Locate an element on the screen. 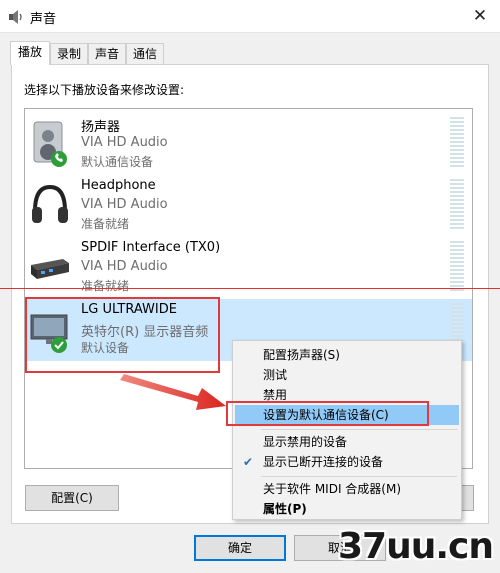 The height and width of the screenshot is (573, 500). annotation-arrow-icon is located at coordinates (173, 392).